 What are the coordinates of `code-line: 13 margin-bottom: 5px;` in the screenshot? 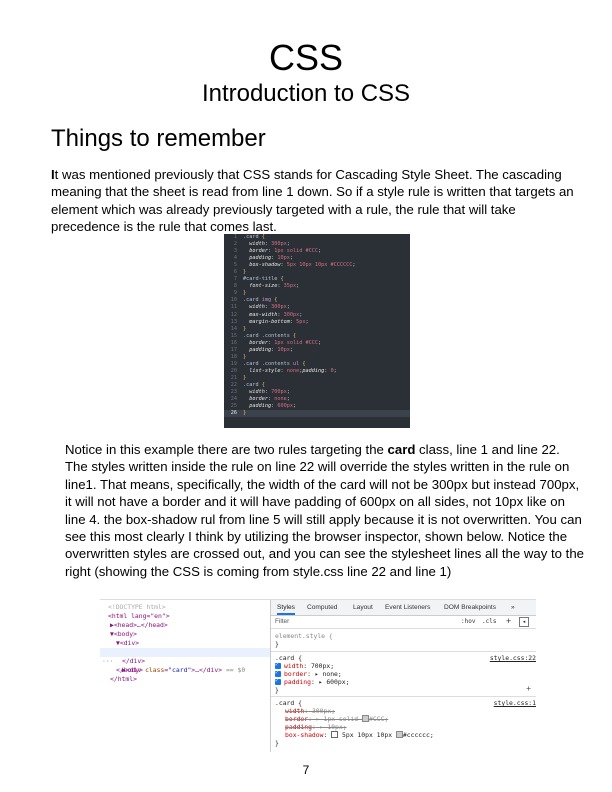 It's located at (317, 322).